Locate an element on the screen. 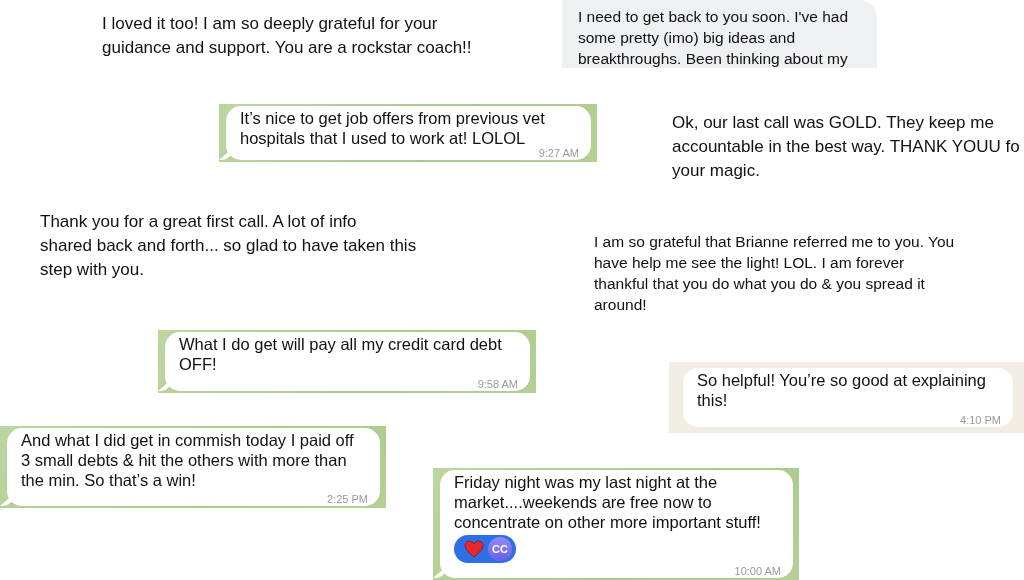  message-text: Friday night was my last night at the market....weekends are free now to concentrate on other more important stuff! is located at coordinates (608, 502).